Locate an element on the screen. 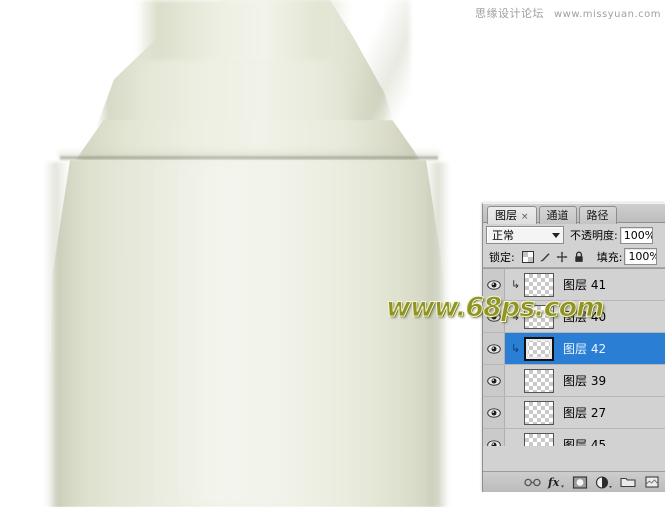 The image size is (665, 507). table-row: 图层 39 is located at coordinates (574, 381).